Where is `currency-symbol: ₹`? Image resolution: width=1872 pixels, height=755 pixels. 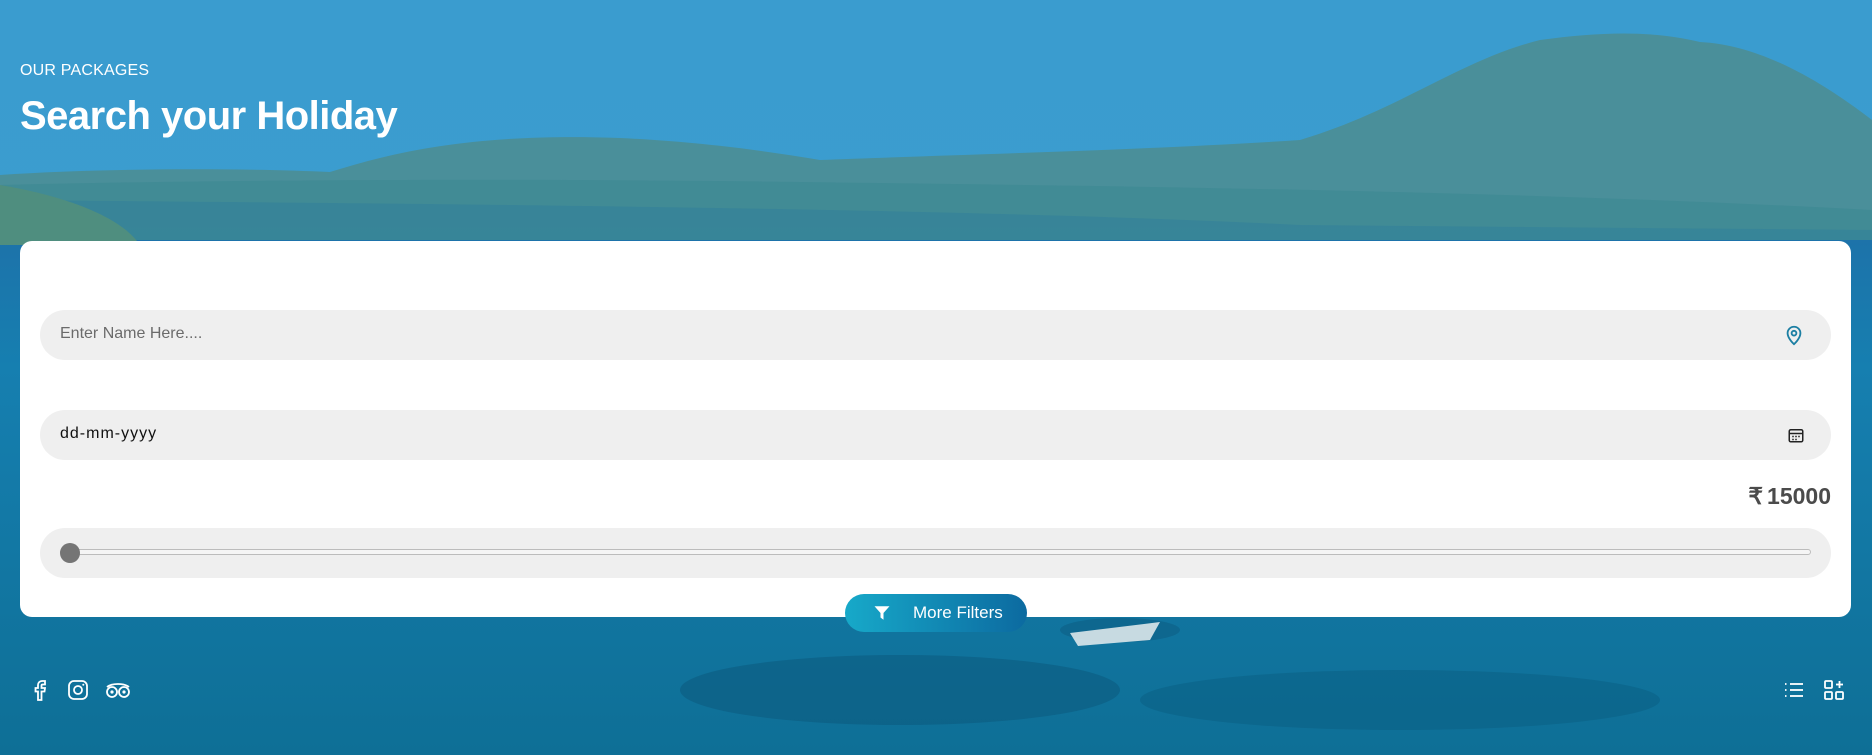
currency-symbol: ₹ is located at coordinates (1756, 496).